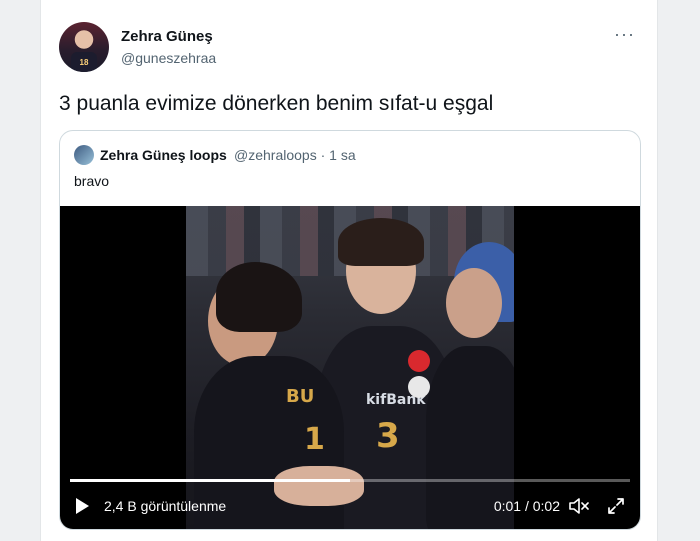 The height and width of the screenshot is (541, 700). What do you see at coordinates (419, 361) in the screenshot?
I see `turkey-flag-patch` at bounding box center [419, 361].